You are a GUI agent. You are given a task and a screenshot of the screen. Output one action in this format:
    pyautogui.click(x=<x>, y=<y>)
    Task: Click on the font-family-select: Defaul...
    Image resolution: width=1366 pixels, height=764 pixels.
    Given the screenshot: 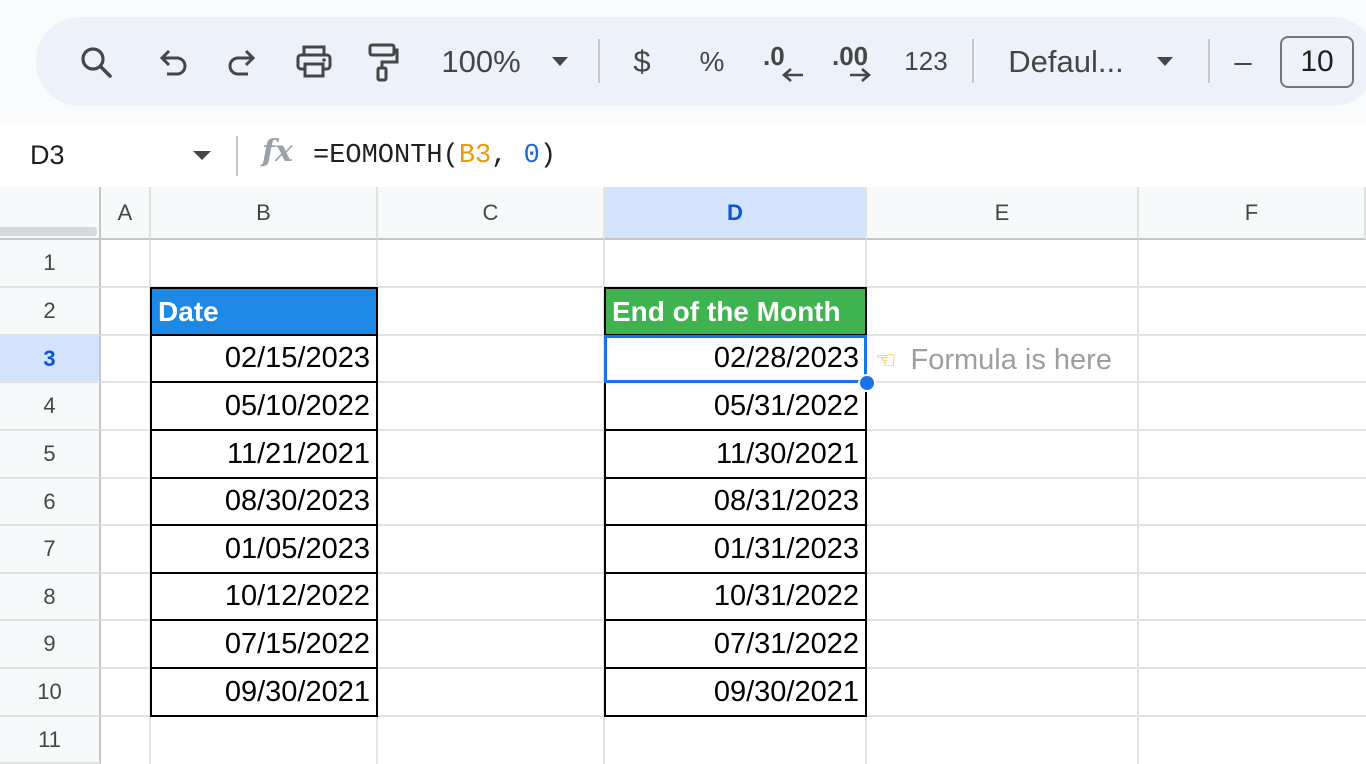 What is the action you would take?
    pyautogui.click(x=1066, y=61)
    